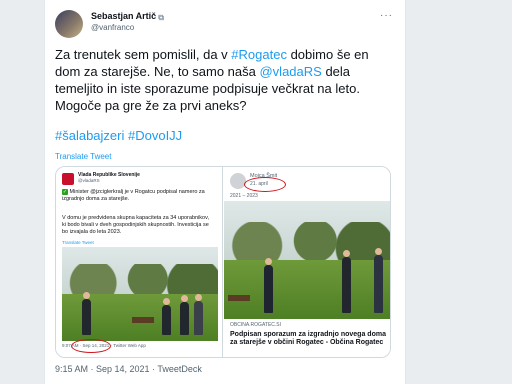 Image resolution: width=512 pixels, height=384 pixels. Describe the element at coordinates (89, 180) in the screenshot. I see `embedded-author-handle: @vladaRS` at that location.